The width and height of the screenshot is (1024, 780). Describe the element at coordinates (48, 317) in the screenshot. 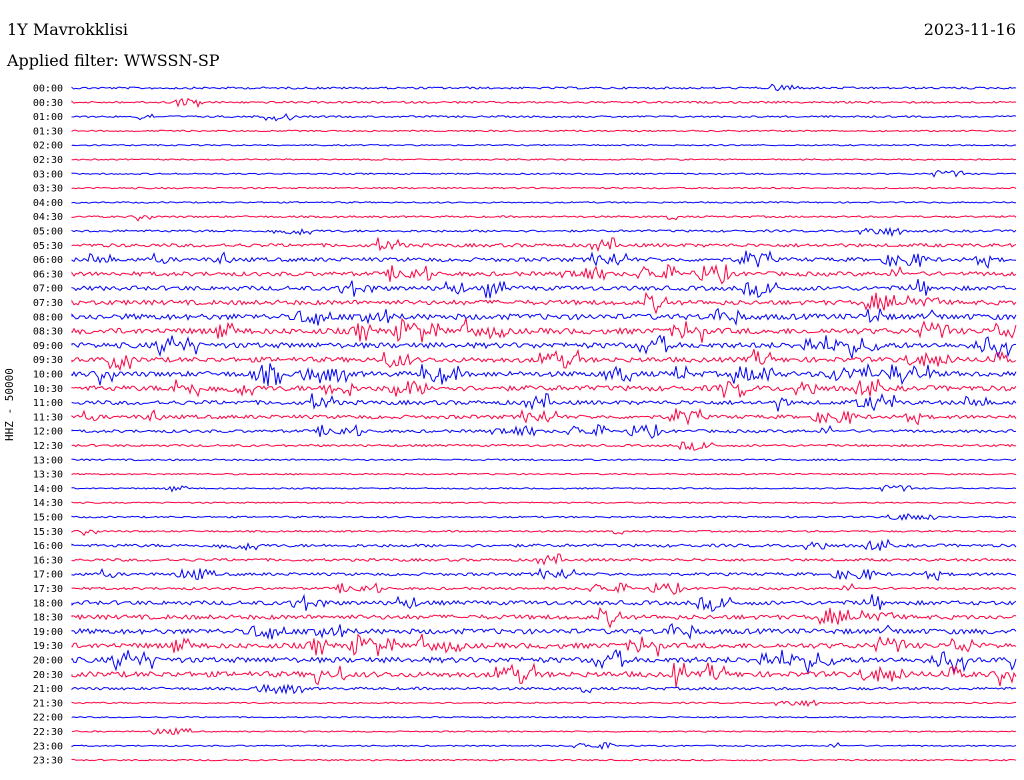

I see `time-label: 08:00` at that location.